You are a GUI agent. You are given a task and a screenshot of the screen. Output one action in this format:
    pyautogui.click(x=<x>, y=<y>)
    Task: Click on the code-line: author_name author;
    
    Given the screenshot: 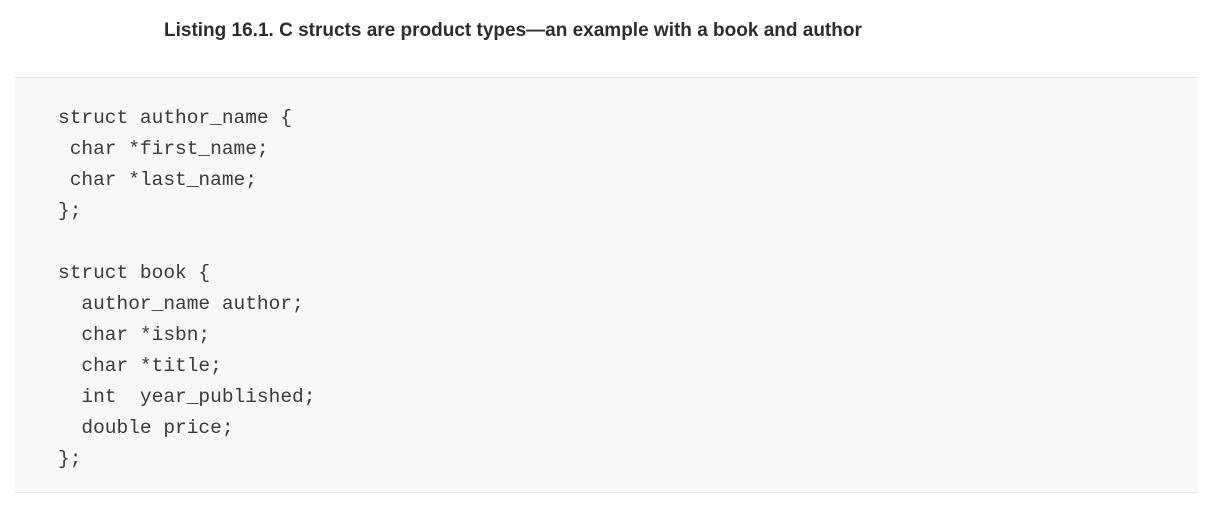 What is the action you would take?
    pyautogui.click(x=181, y=304)
    